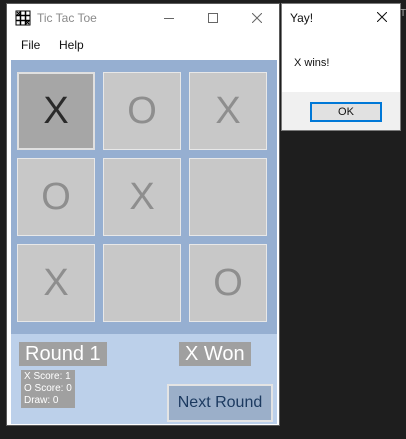  I want to click on board-cell-7: X, so click(56, 283).